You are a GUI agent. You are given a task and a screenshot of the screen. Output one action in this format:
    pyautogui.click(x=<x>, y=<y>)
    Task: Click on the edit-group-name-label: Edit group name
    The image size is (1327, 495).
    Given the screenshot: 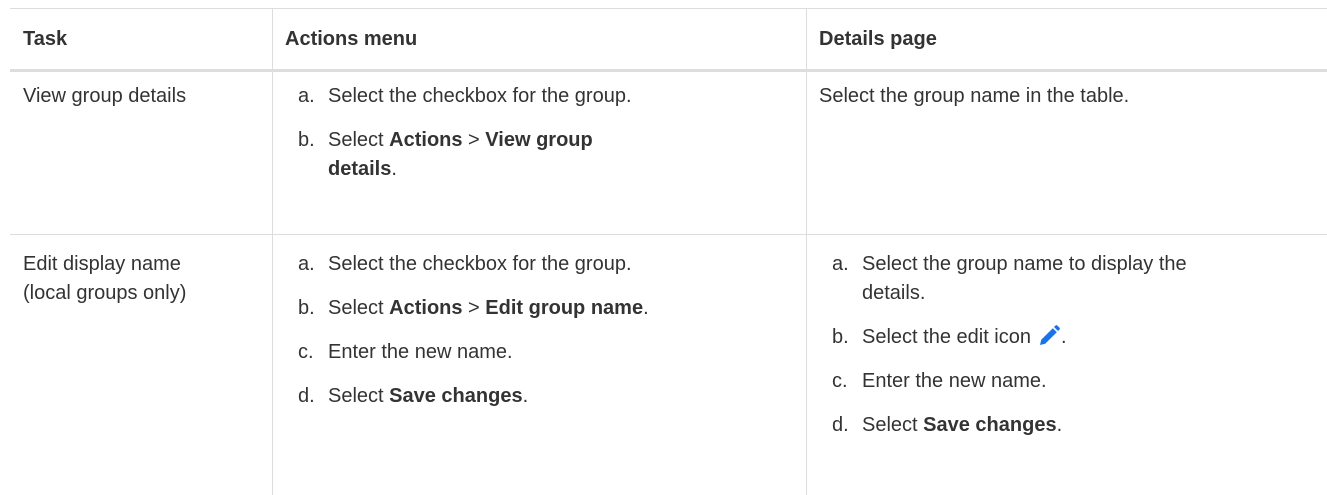 What is the action you would take?
    pyautogui.click(x=564, y=308)
    